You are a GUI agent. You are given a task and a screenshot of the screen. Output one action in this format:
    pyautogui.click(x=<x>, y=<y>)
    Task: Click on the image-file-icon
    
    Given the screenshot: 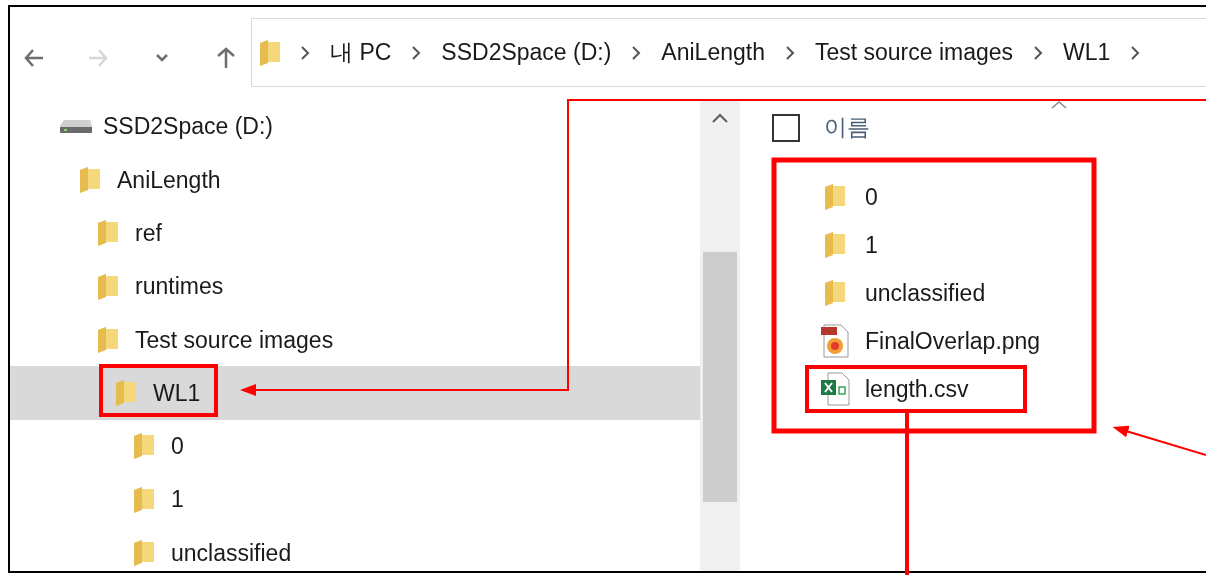 What is the action you would take?
    pyautogui.click(x=835, y=341)
    